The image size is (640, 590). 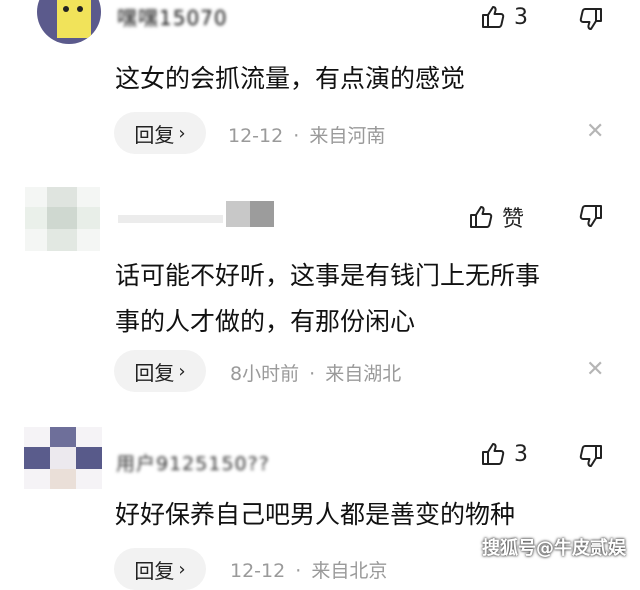 I want to click on username: 用户9125150??, so click(x=193, y=462).